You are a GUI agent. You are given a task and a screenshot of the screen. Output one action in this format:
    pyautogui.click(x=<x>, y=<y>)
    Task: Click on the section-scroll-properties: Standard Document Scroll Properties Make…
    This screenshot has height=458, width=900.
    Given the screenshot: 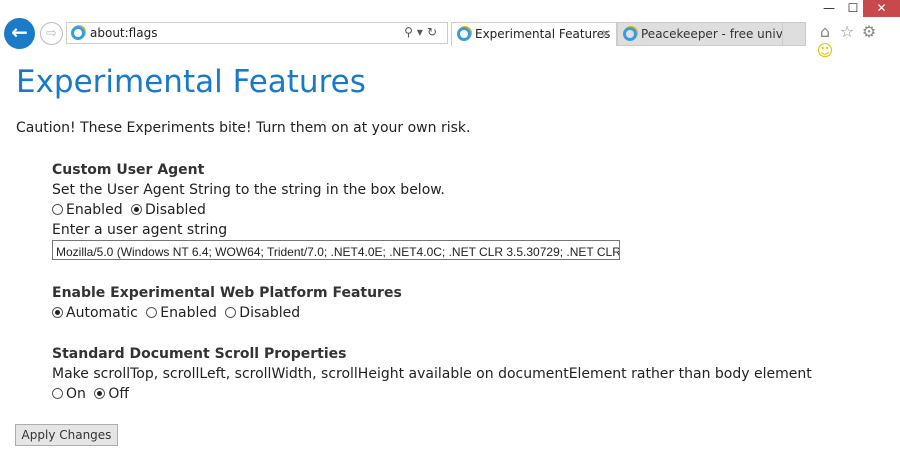 What is the action you would take?
    pyautogui.click(x=432, y=374)
    